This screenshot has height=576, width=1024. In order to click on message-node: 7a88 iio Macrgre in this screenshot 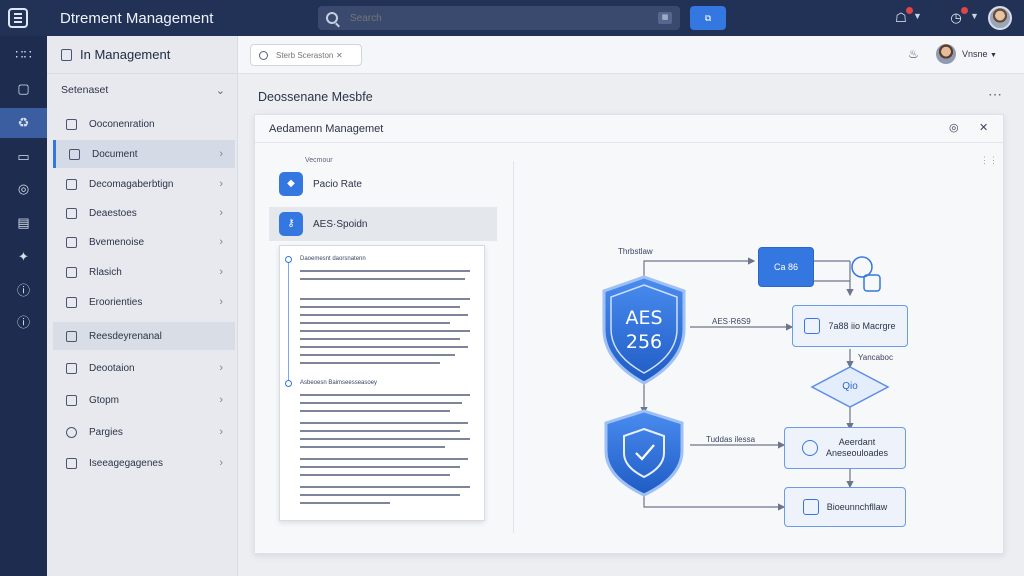, I will do `click(850, 326)`.